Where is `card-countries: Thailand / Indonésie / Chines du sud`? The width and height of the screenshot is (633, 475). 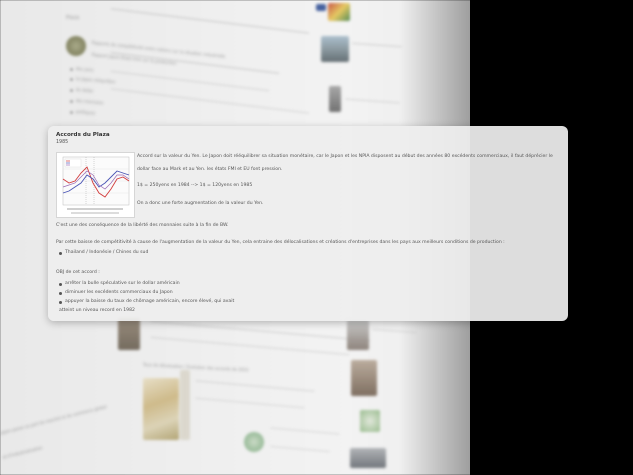 card-countries: Thailand / Indonésie / Chines du sud is located at coordinates (107, 252).